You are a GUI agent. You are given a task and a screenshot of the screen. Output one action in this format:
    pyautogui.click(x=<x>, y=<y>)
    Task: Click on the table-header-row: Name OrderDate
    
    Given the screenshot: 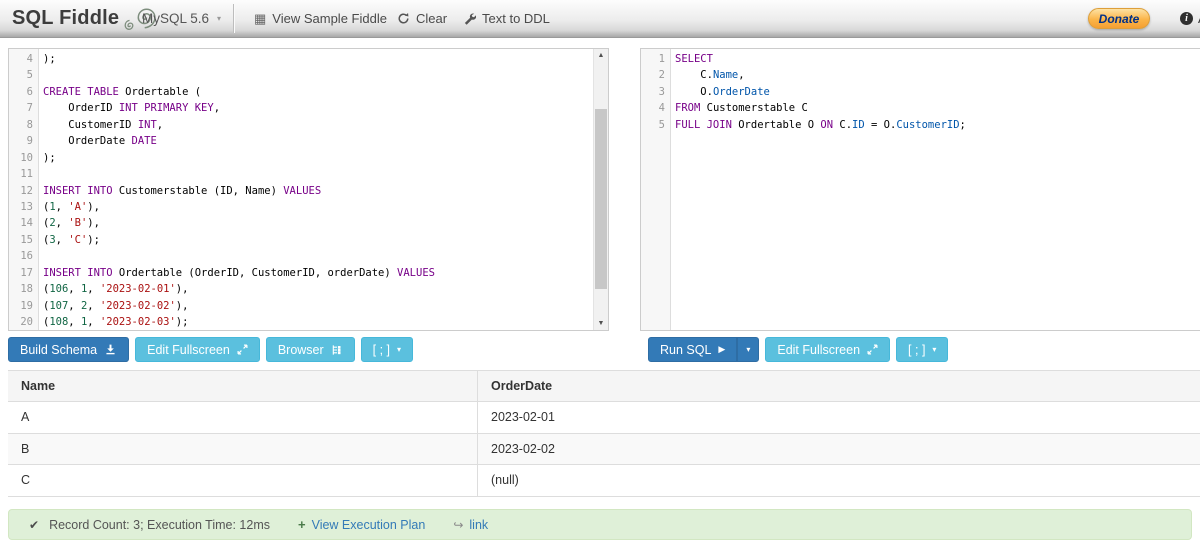 What is the action you would take?
    pyautogui.click(x=604, y=386)
    